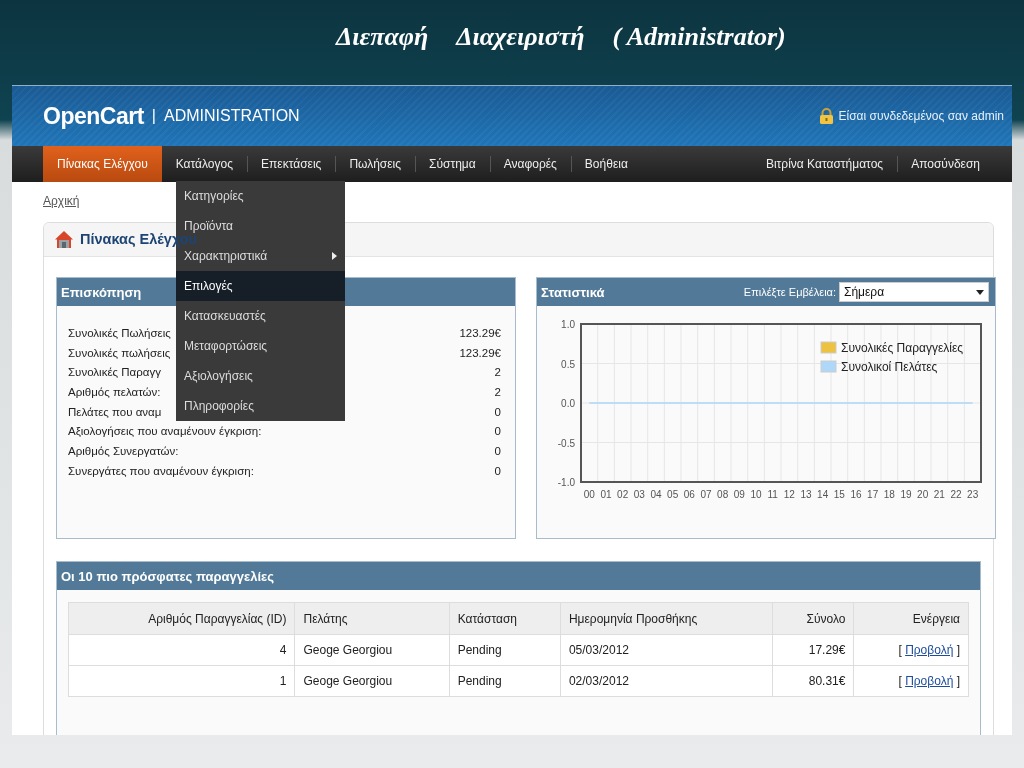  I want to click on table-cell: 02/03/2012, so click(666, 681).